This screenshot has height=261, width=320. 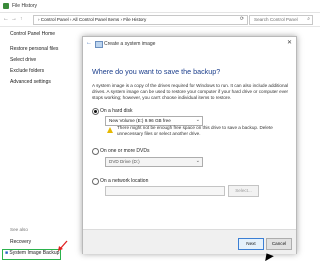 What do you see at coordinates (251, 244) in the screenshot?
I see `next-button: Next` at bounding box center [251, 244].